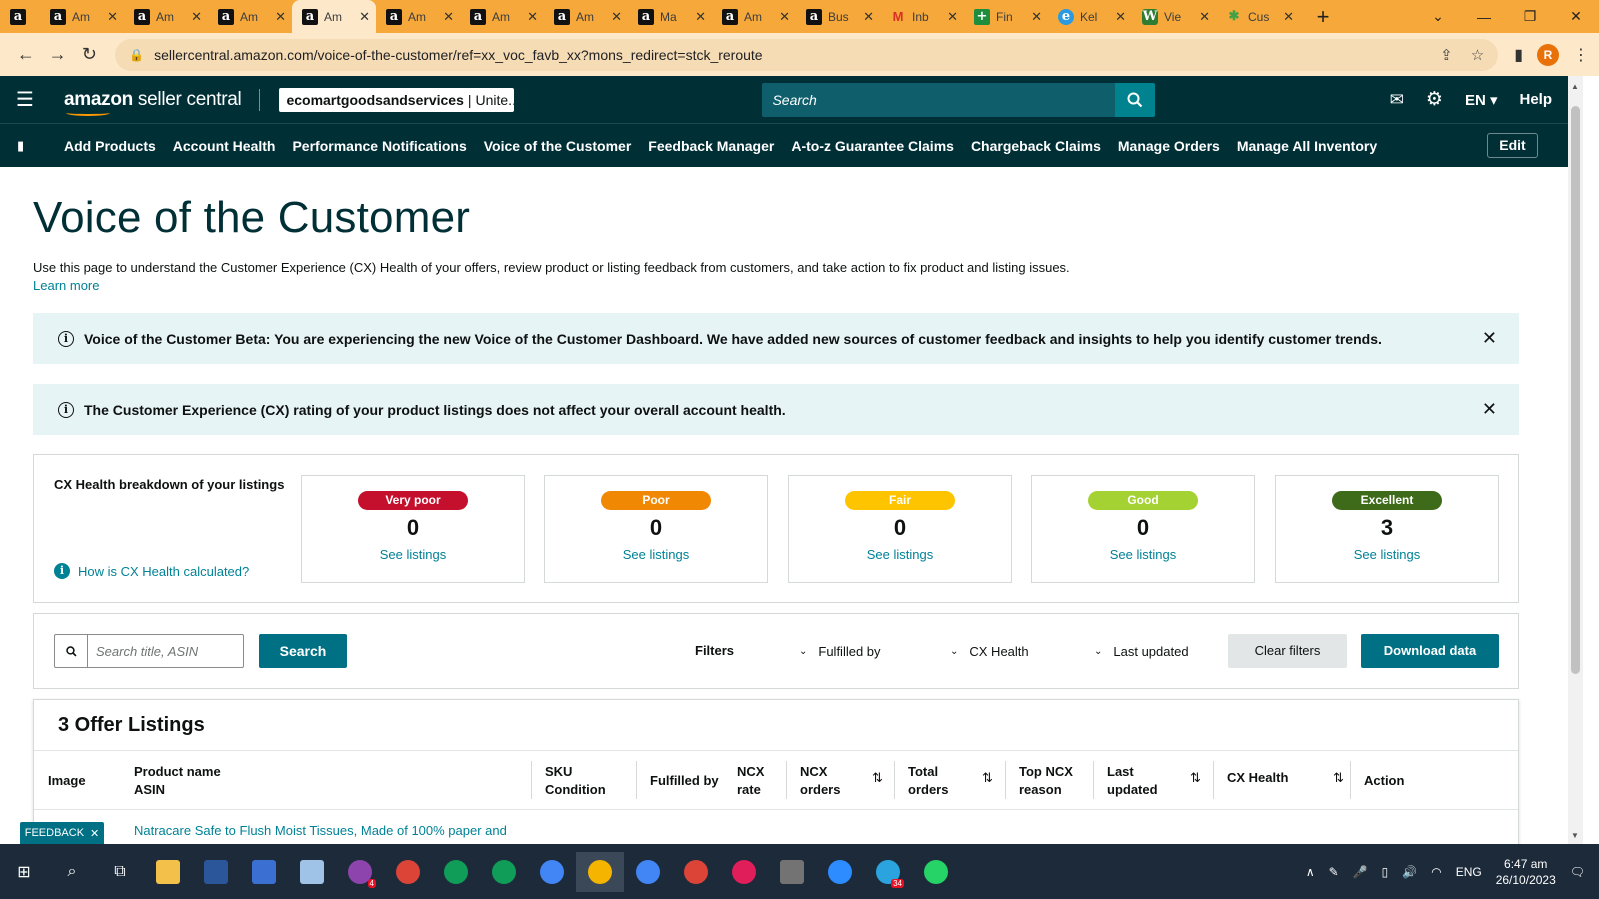 This screenshot has height=899, width=1599. I want to click on cx-health-help-link: i How is CX Health calculated?, so click(151, 571).